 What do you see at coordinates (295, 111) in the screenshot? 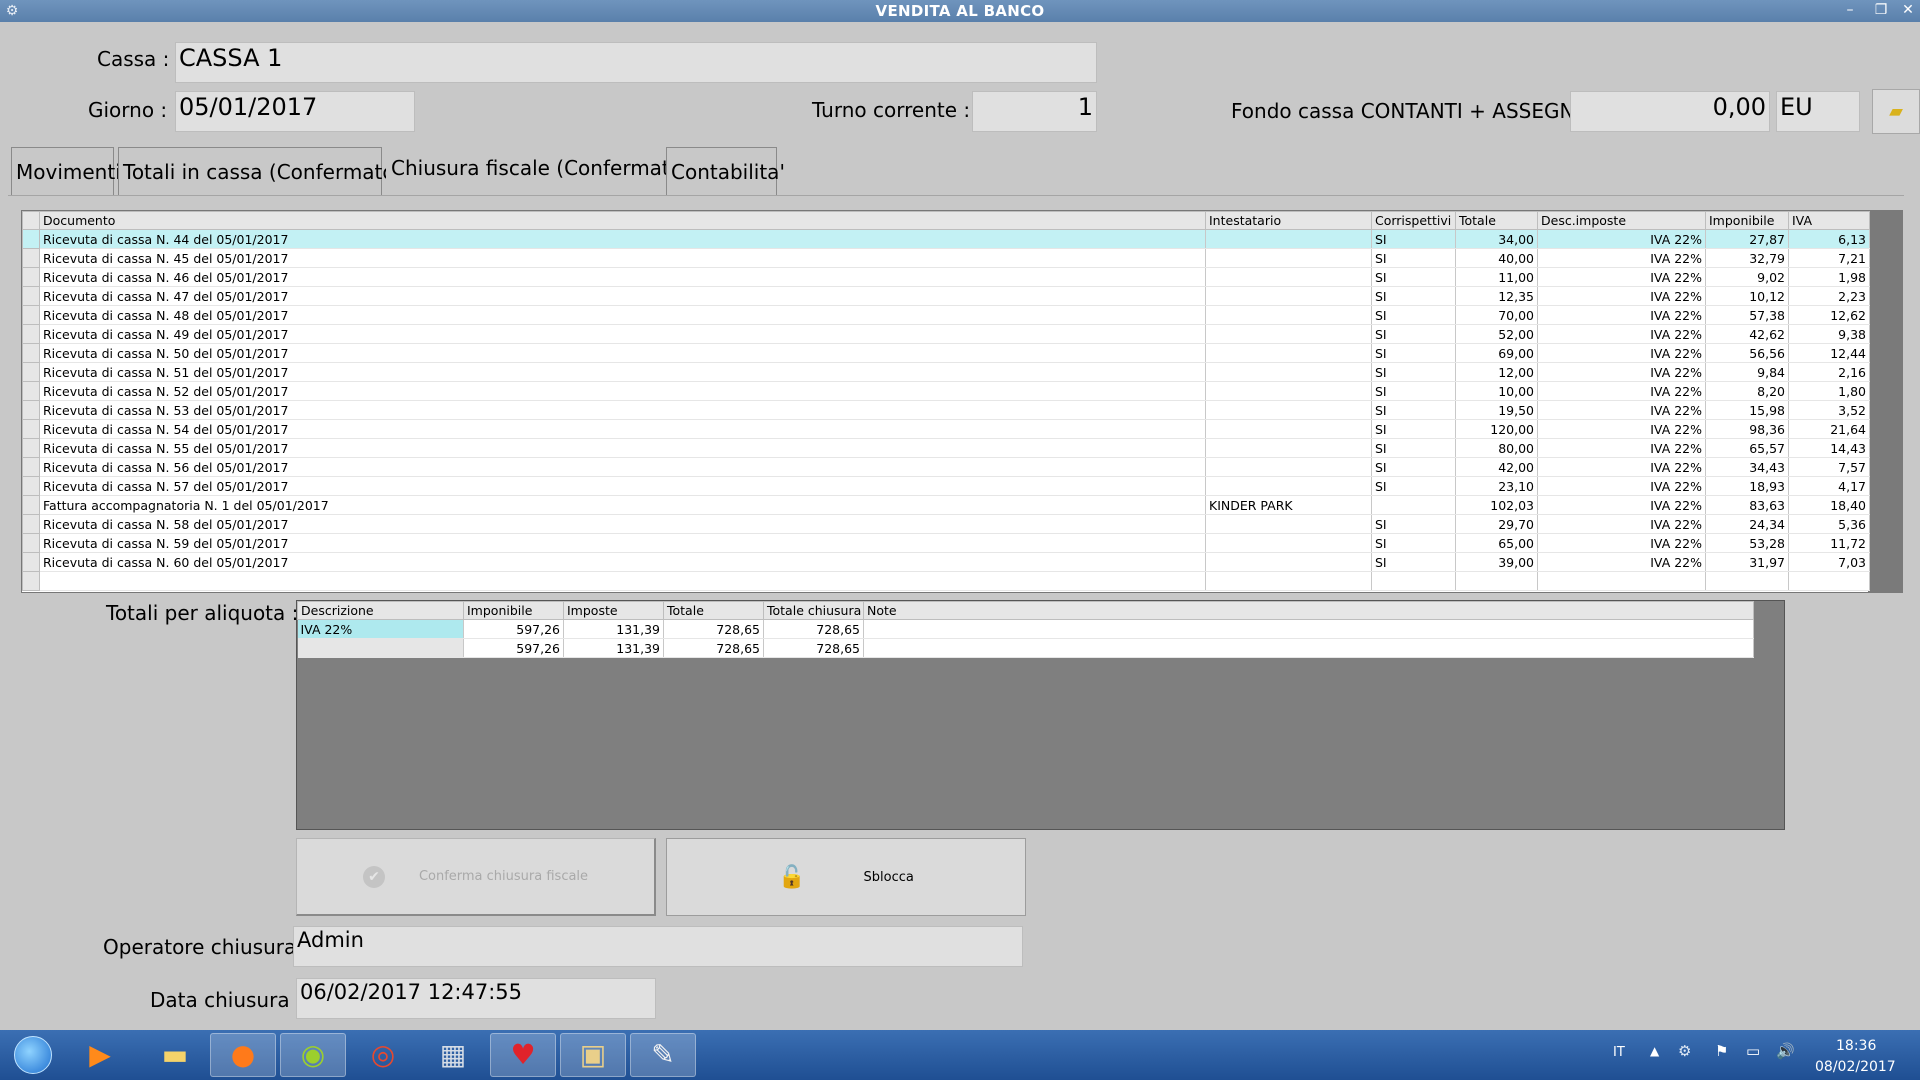
I see `giorno-field: 05/01/2017` at bounding box center [295, 111].